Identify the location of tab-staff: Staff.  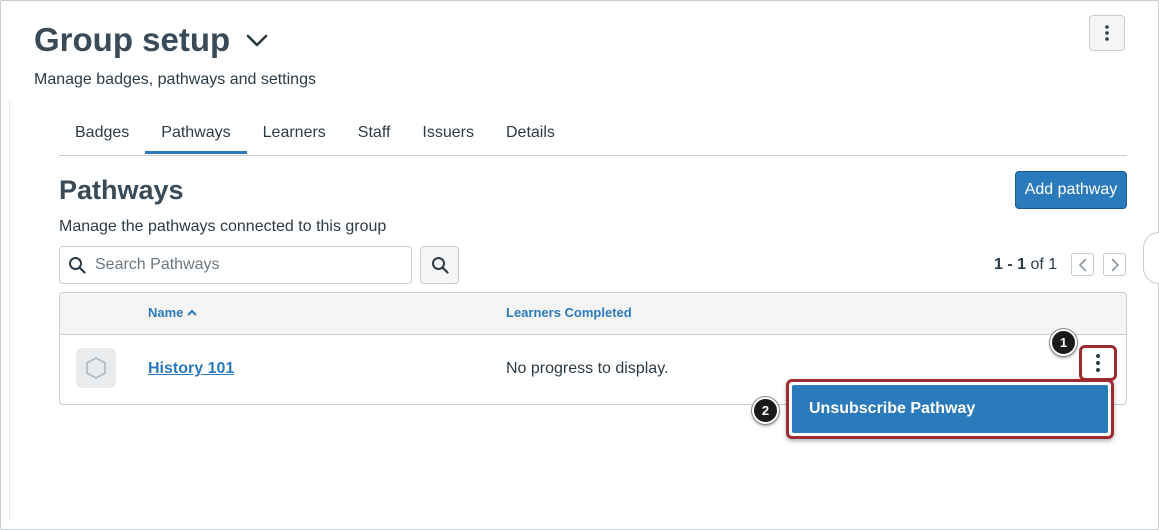
(374, 133).